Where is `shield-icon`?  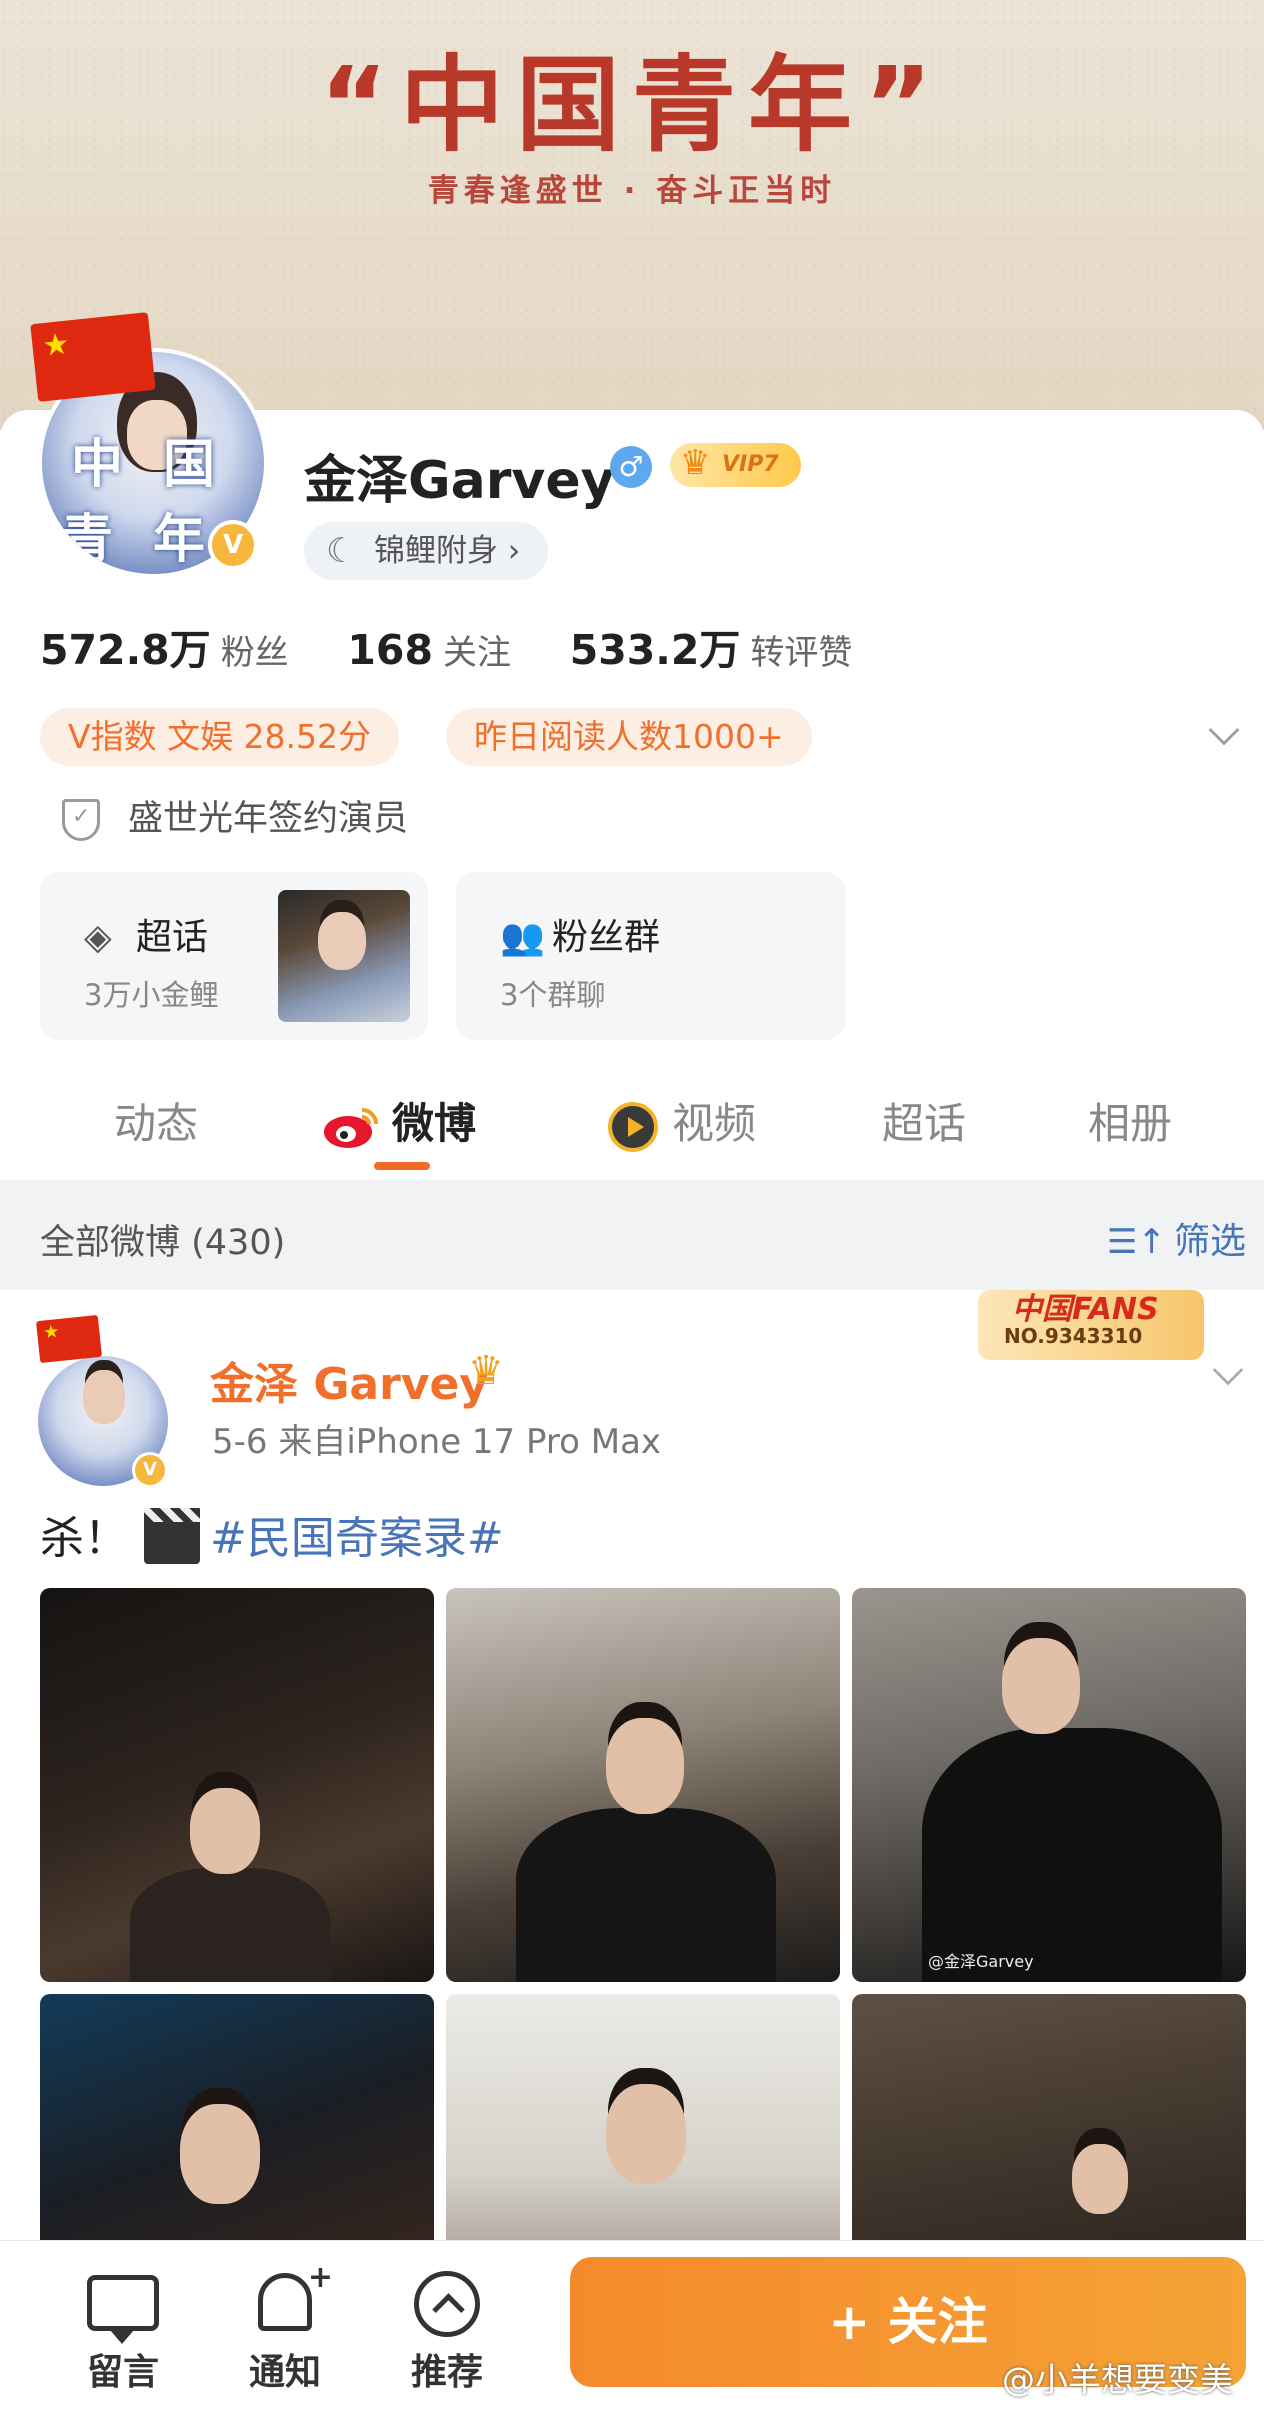 shield-icon is located at coordinates (81, 820).